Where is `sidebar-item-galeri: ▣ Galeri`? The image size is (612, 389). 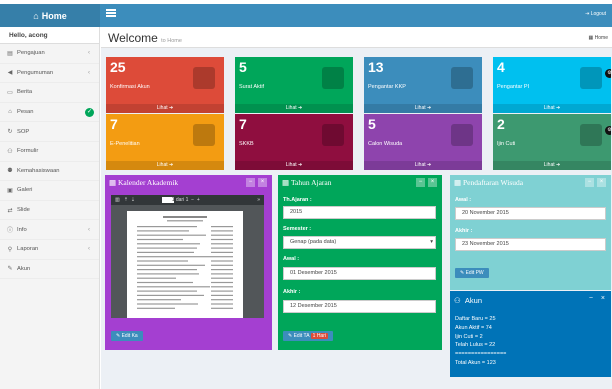 sidebar-item-galeri: ▣ Galeri is located at coordinates (49, 191).